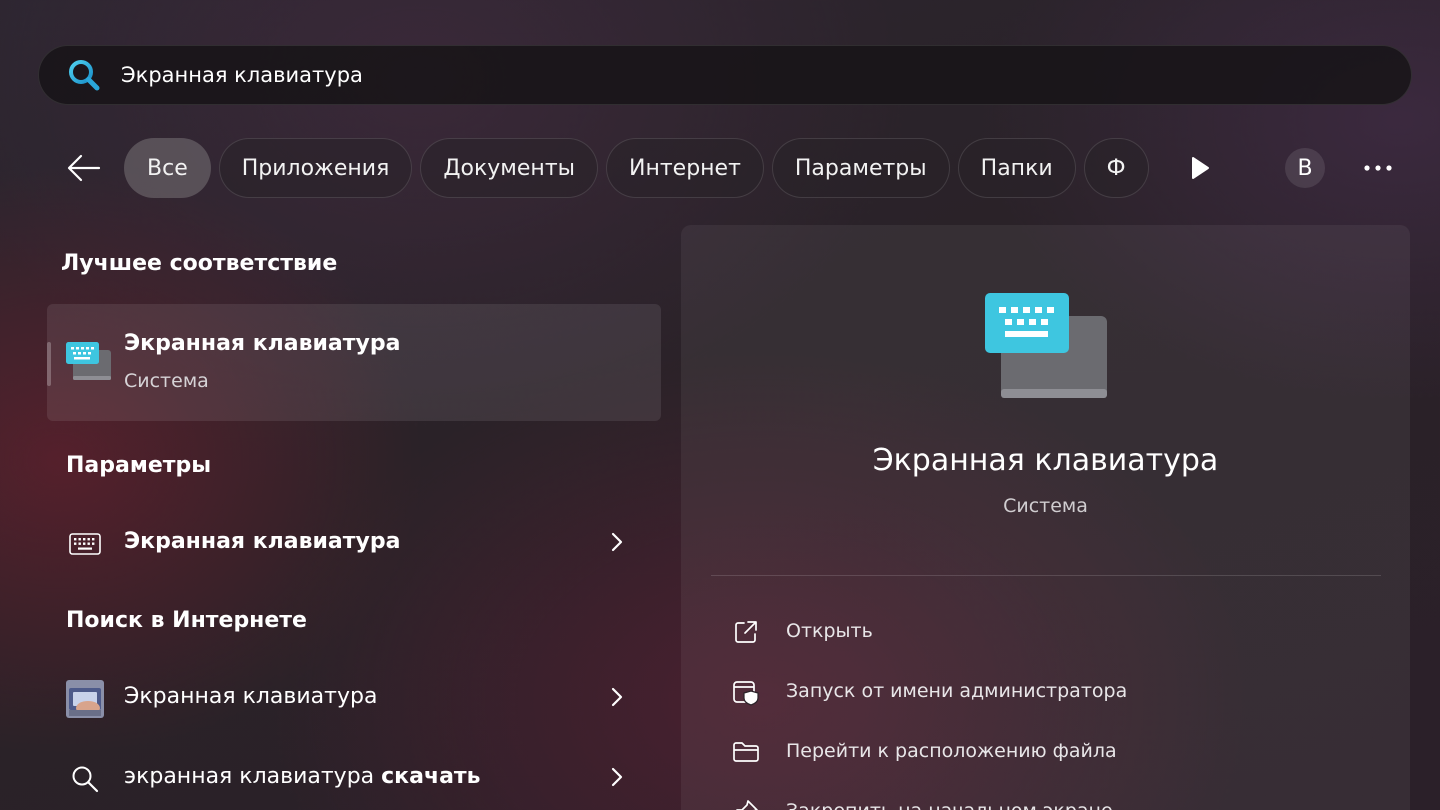 The width and height of the screenshot is (1440, 810). I want to click on search-input, so click(721, 75).